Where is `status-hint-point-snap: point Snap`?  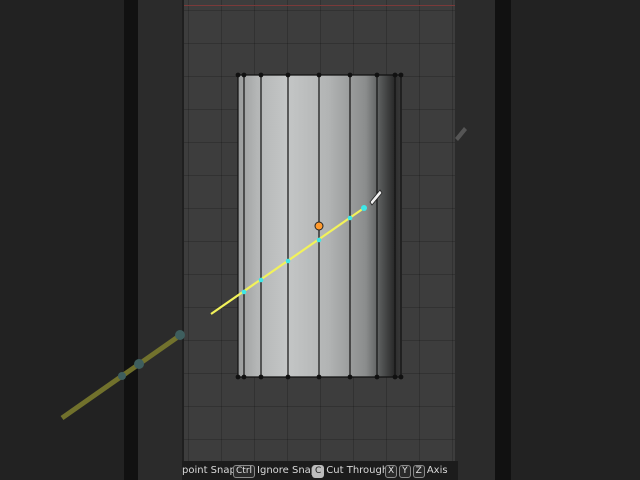
status-hint-point-snap: point Snap is located at coordinates (209, 470).